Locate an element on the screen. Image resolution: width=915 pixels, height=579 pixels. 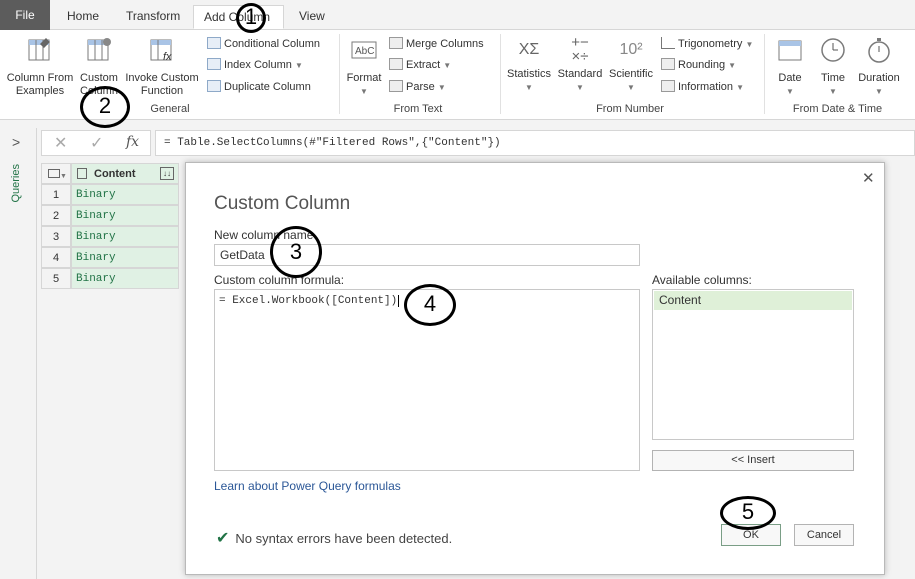
information-button: Information ▼ is located at coordinates (702, 87).